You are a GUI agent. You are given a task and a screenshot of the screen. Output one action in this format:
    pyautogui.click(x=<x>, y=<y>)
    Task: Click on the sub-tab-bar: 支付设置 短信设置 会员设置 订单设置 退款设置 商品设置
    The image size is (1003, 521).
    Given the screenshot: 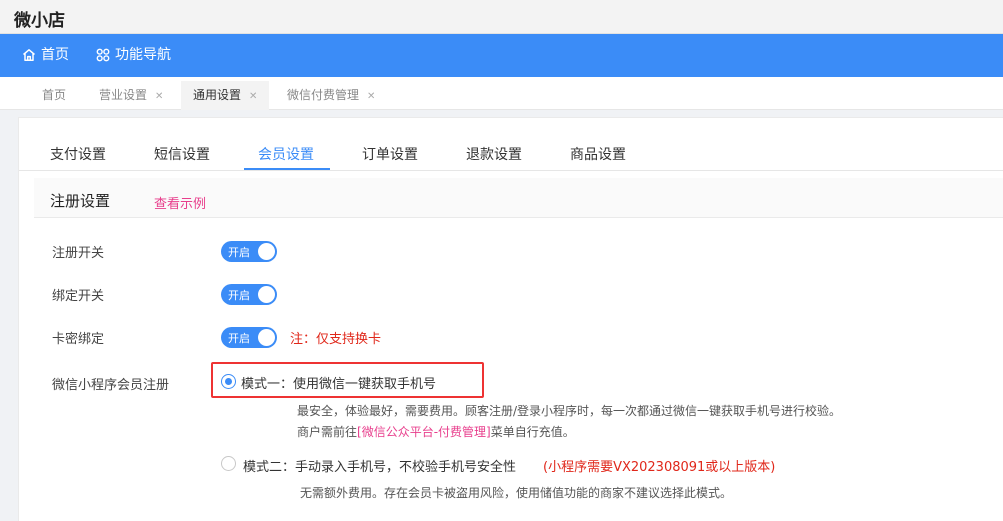 What is the action you would take?
    pyautogui.click(x=511, y=144)
    